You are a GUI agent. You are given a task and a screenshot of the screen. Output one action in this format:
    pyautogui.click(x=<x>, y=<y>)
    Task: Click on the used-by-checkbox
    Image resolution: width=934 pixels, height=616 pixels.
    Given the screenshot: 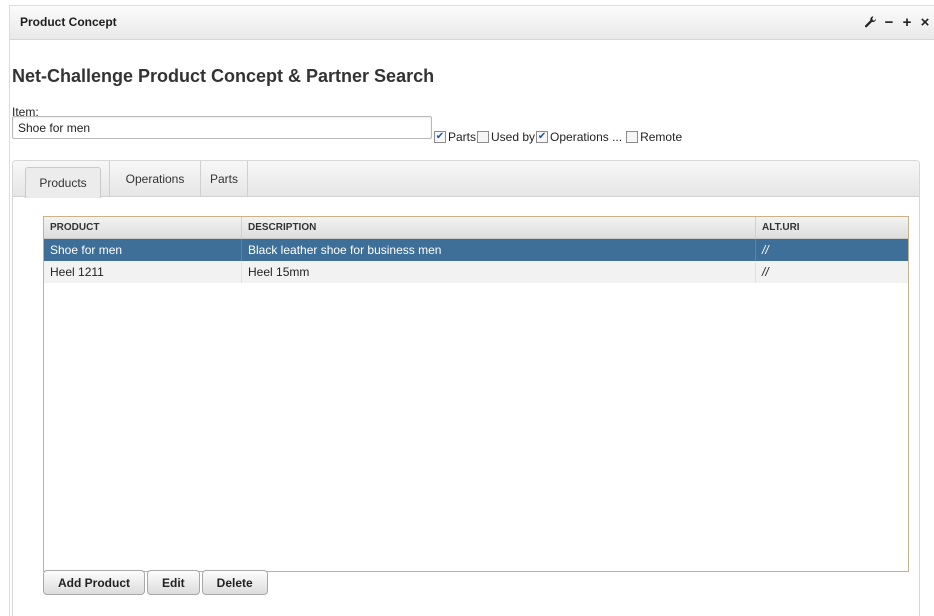 What is the action you would take?
    pyautogui.click(x=483, y=137)
    